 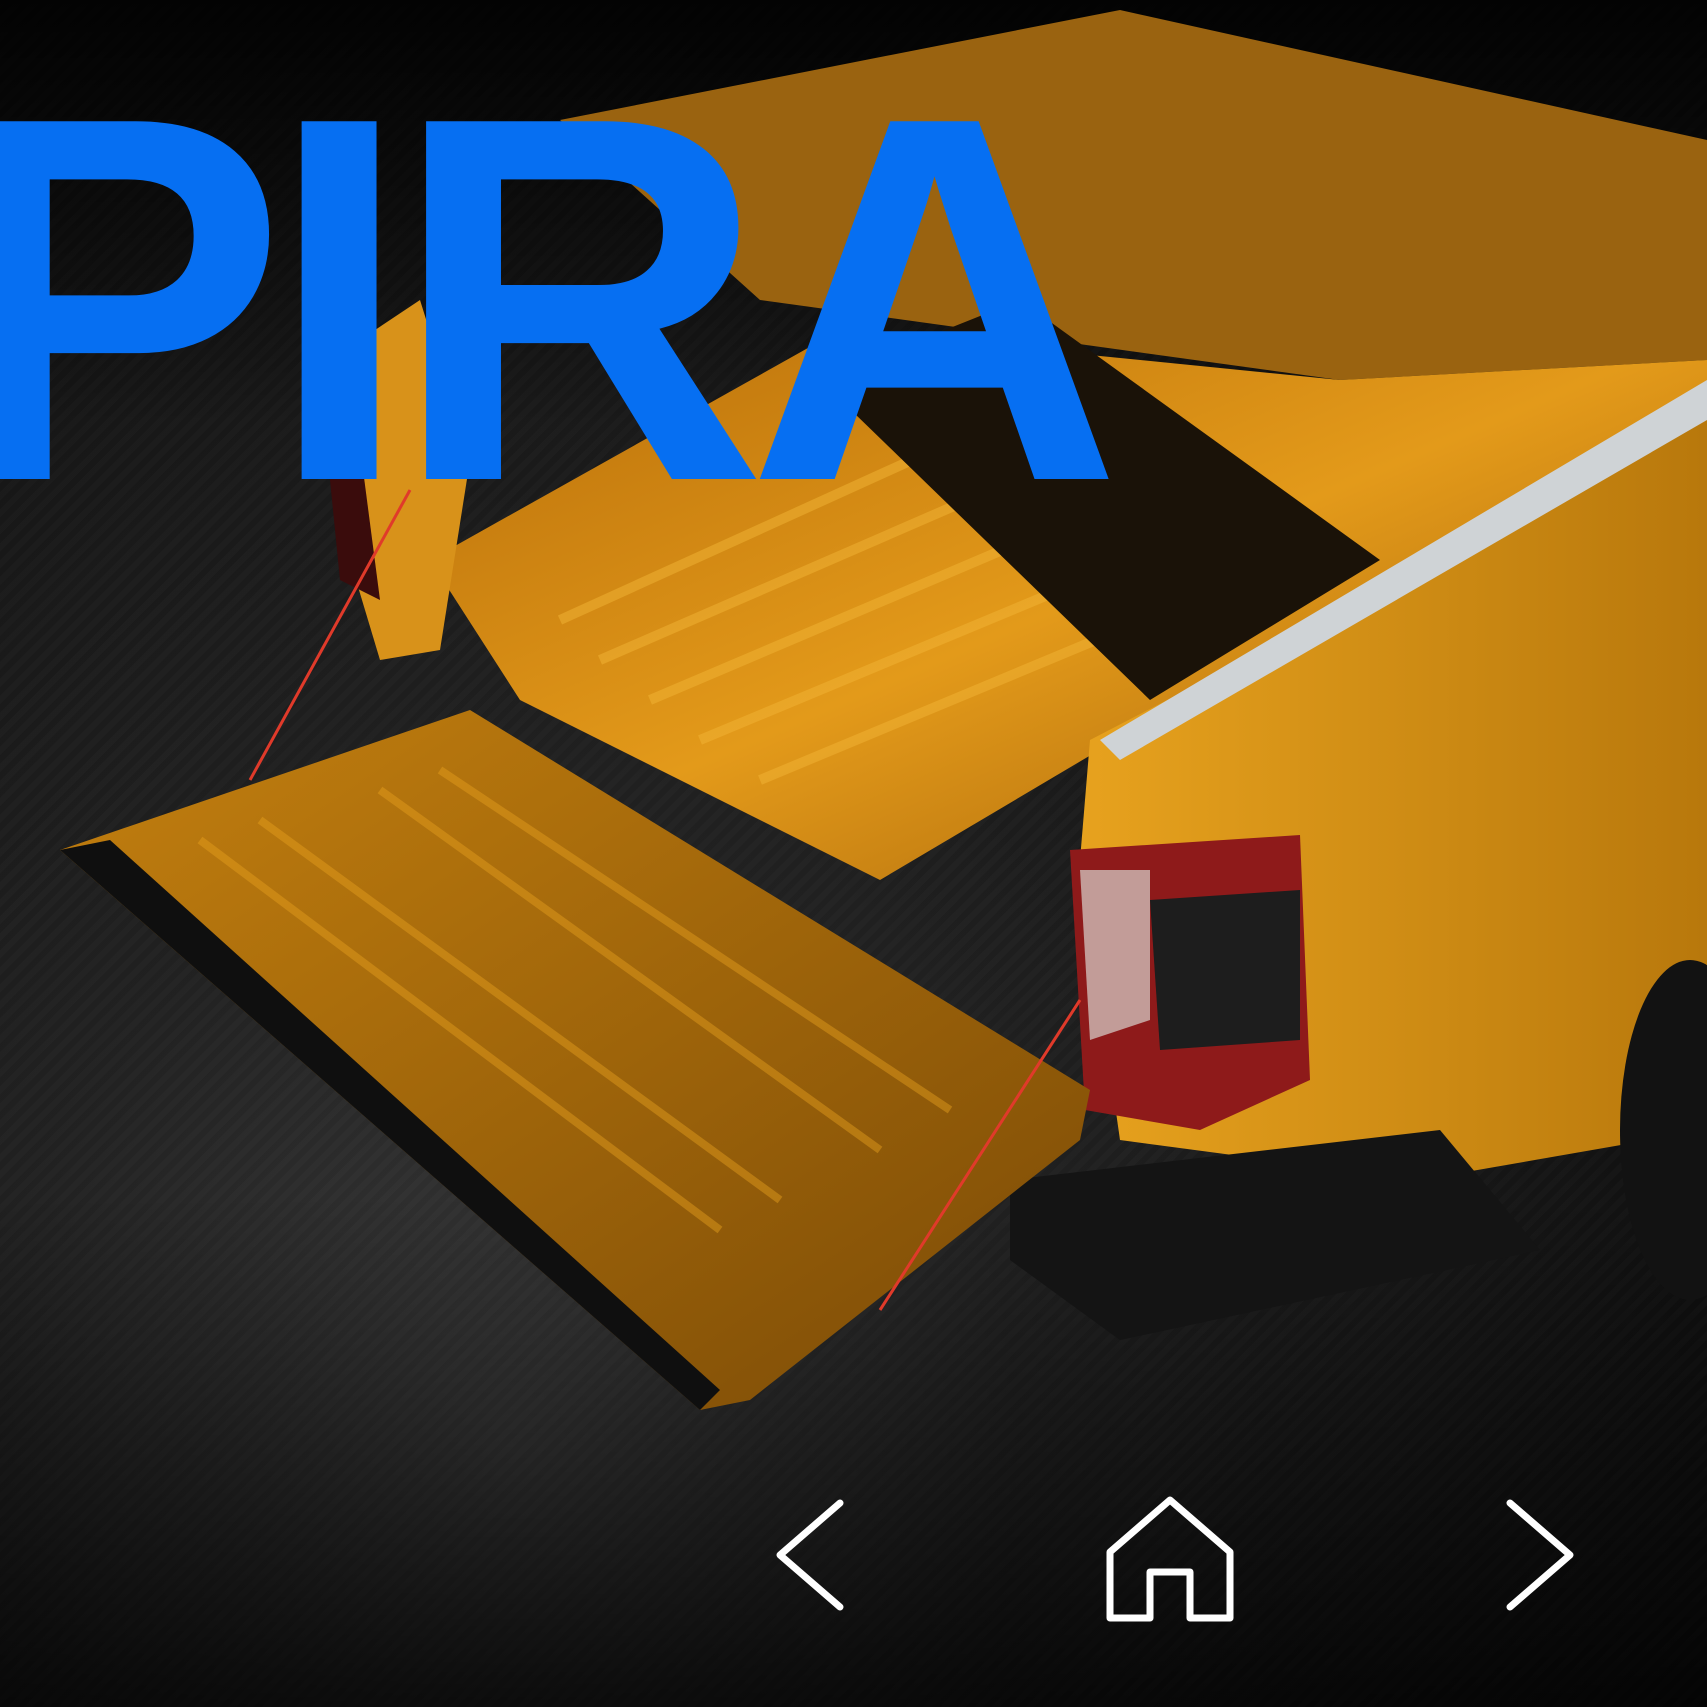 I want to click on home-icon, so click(x=1170, y=1559).